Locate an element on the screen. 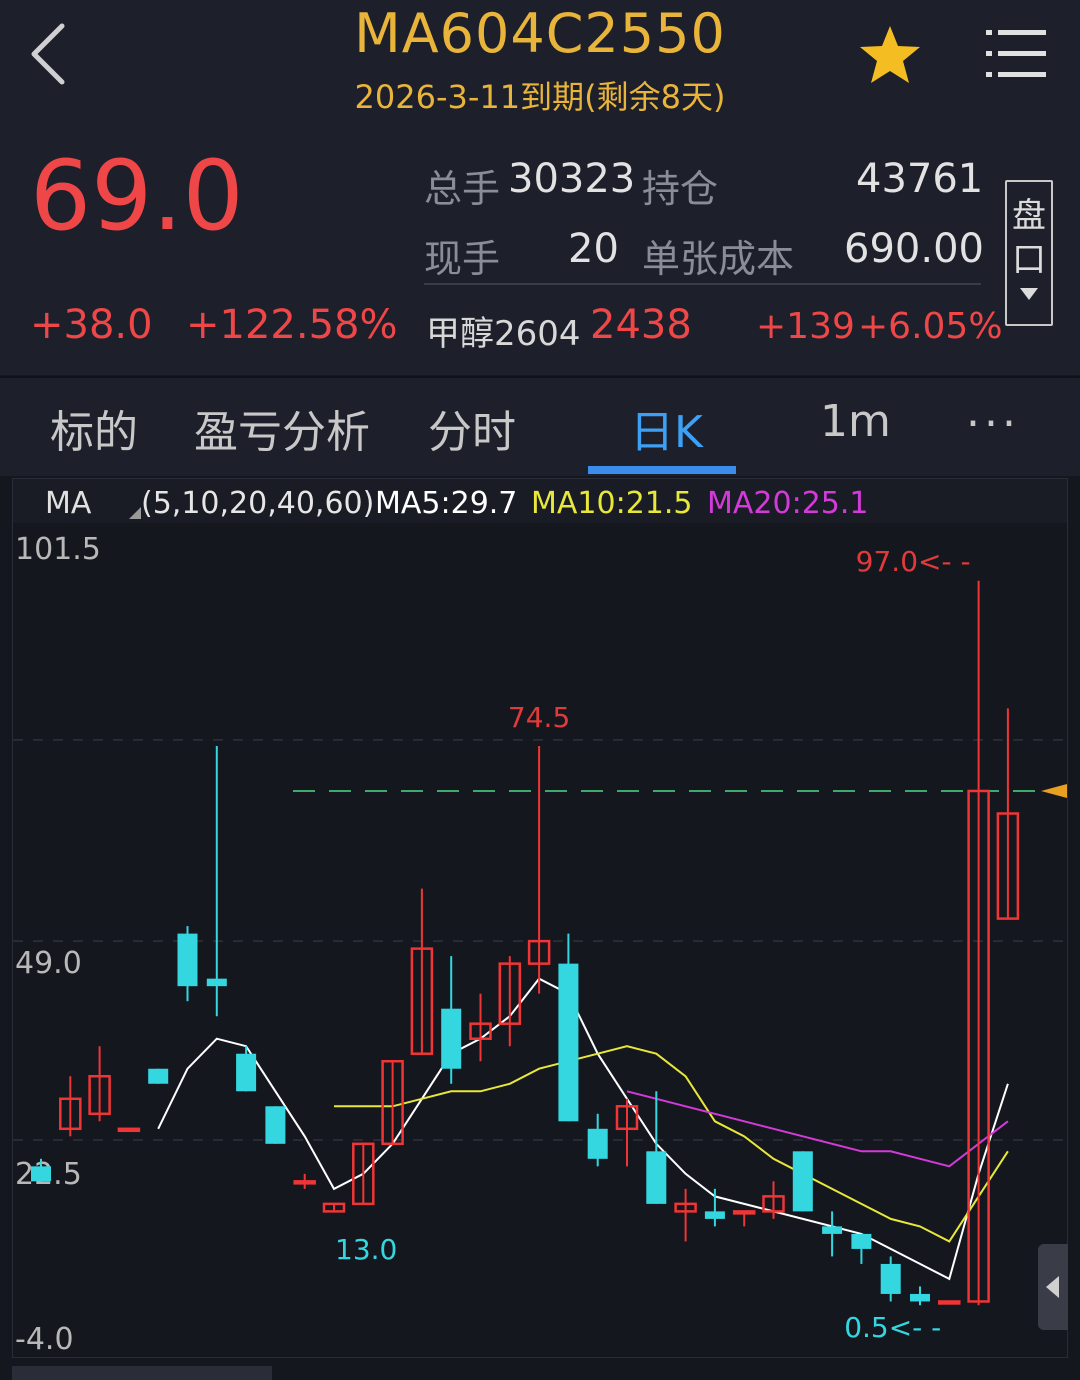  underlying-name: 甲醇2604 is located at coordinates (503, 330).